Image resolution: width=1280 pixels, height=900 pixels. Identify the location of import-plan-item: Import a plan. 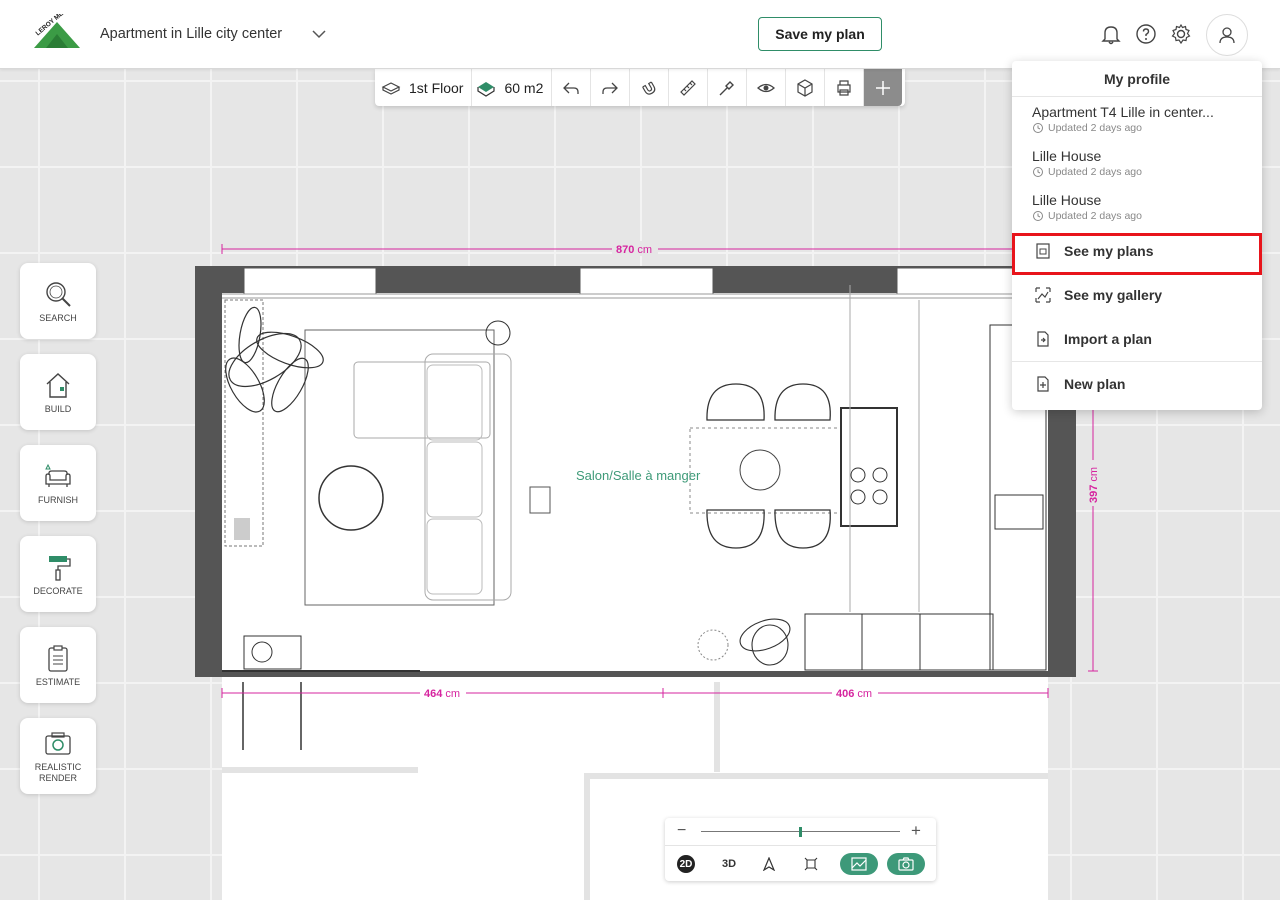
(1137, 339).